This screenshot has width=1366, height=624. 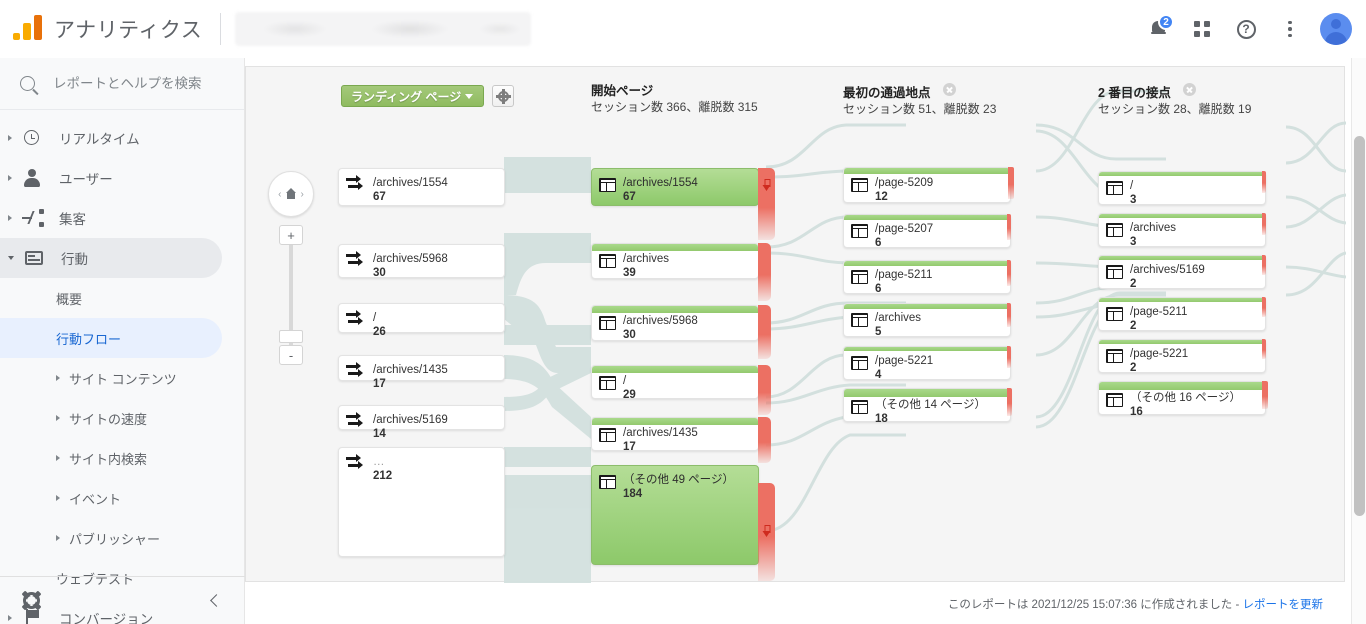 What do you see at coordinates (469, 96) in the screenshot?
I see `chevron-down-icon` at bounding box center [469, 96].